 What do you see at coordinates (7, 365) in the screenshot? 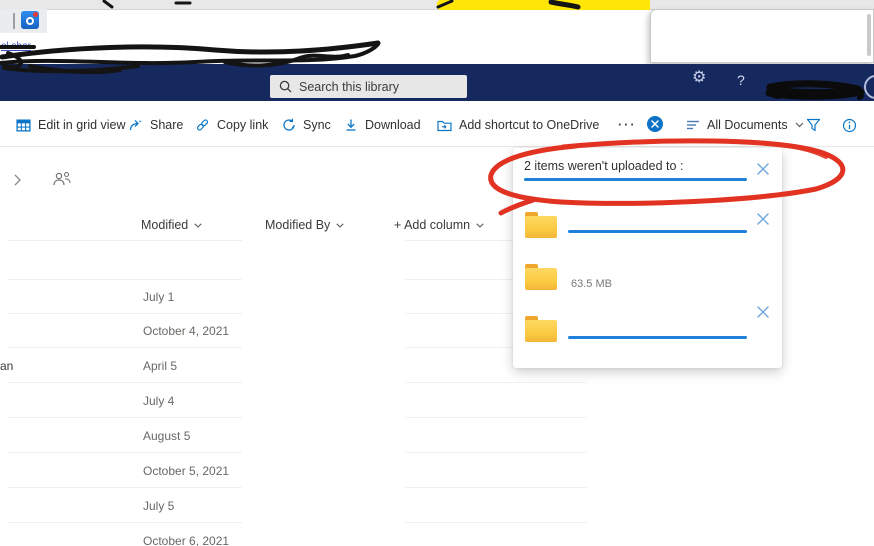
I see `file-name-cell: an` at bounding box center [7, 365].